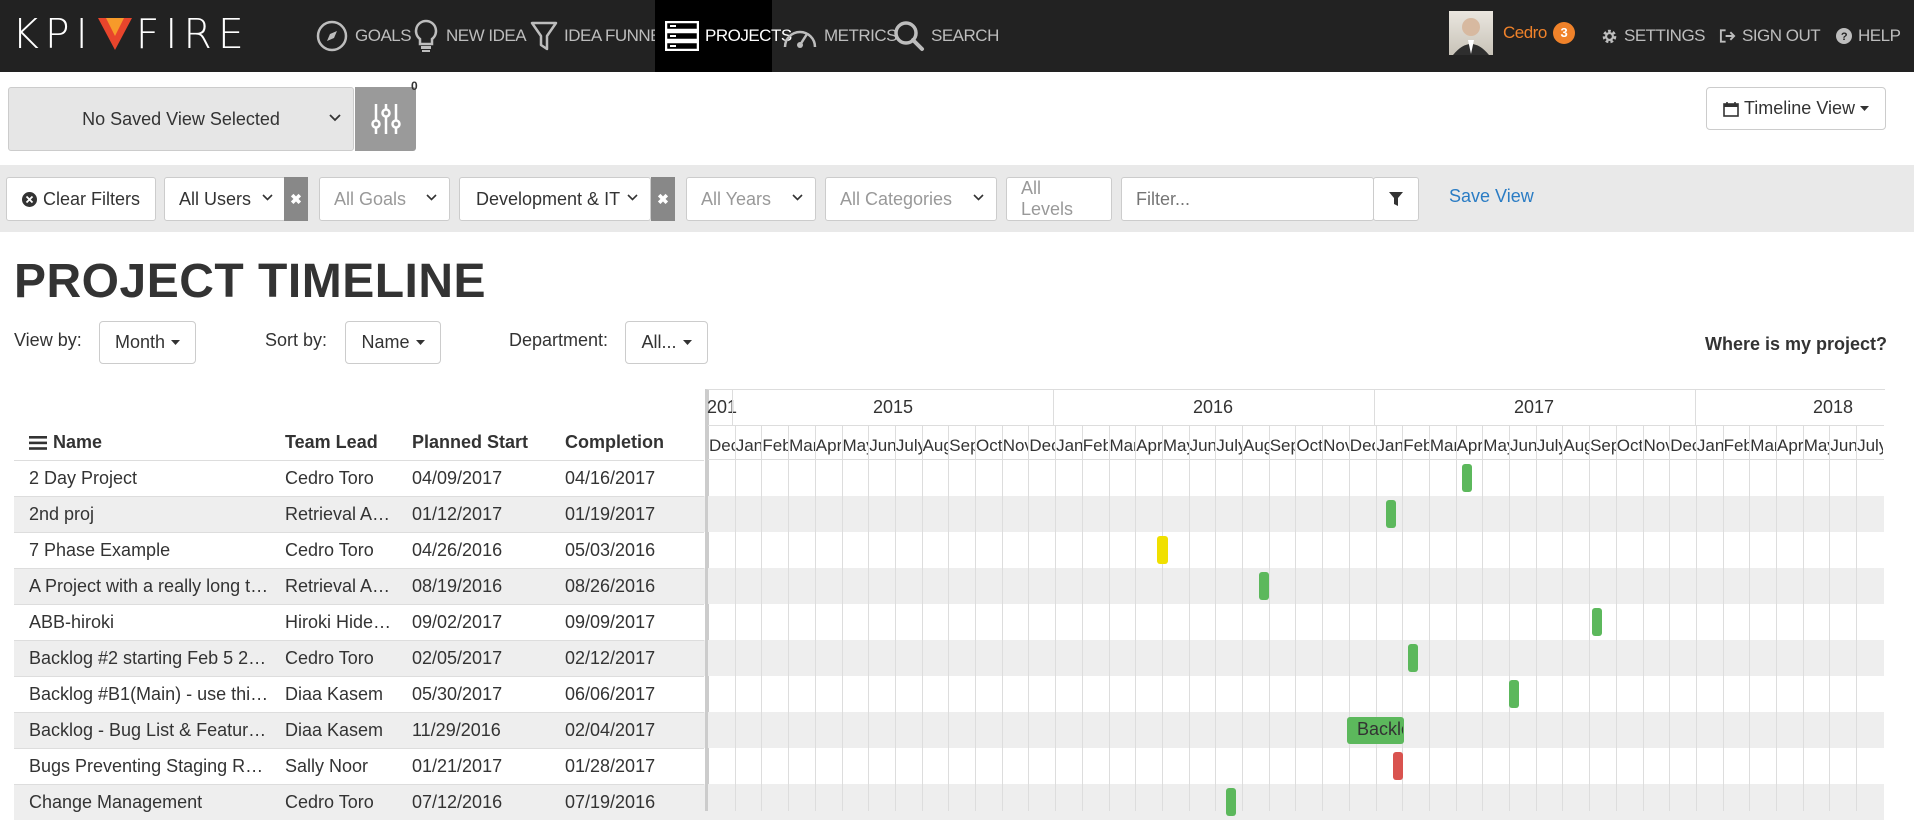 Image resolution: width=1914 pixels, height=820 pixels. Describe the element at coordinates (1539, 33) in the screenshot. I see `user-menu: Cedro 3` at that location.